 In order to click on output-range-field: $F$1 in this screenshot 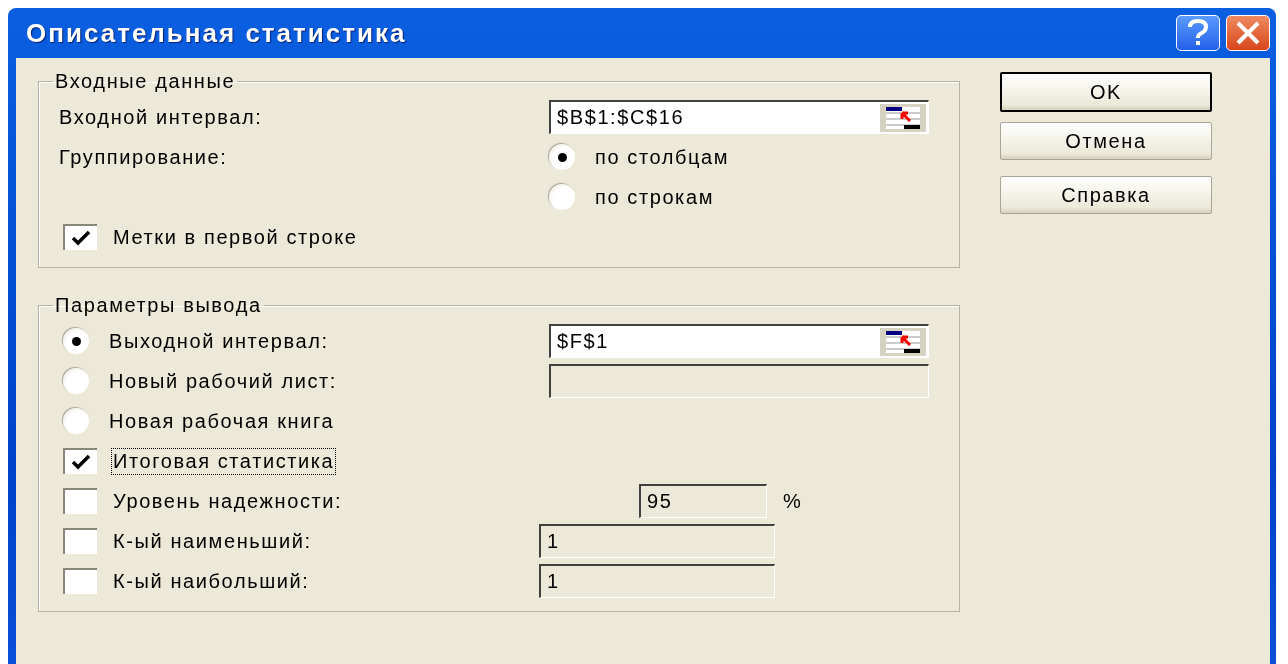, I will do `click(739, 341)`.